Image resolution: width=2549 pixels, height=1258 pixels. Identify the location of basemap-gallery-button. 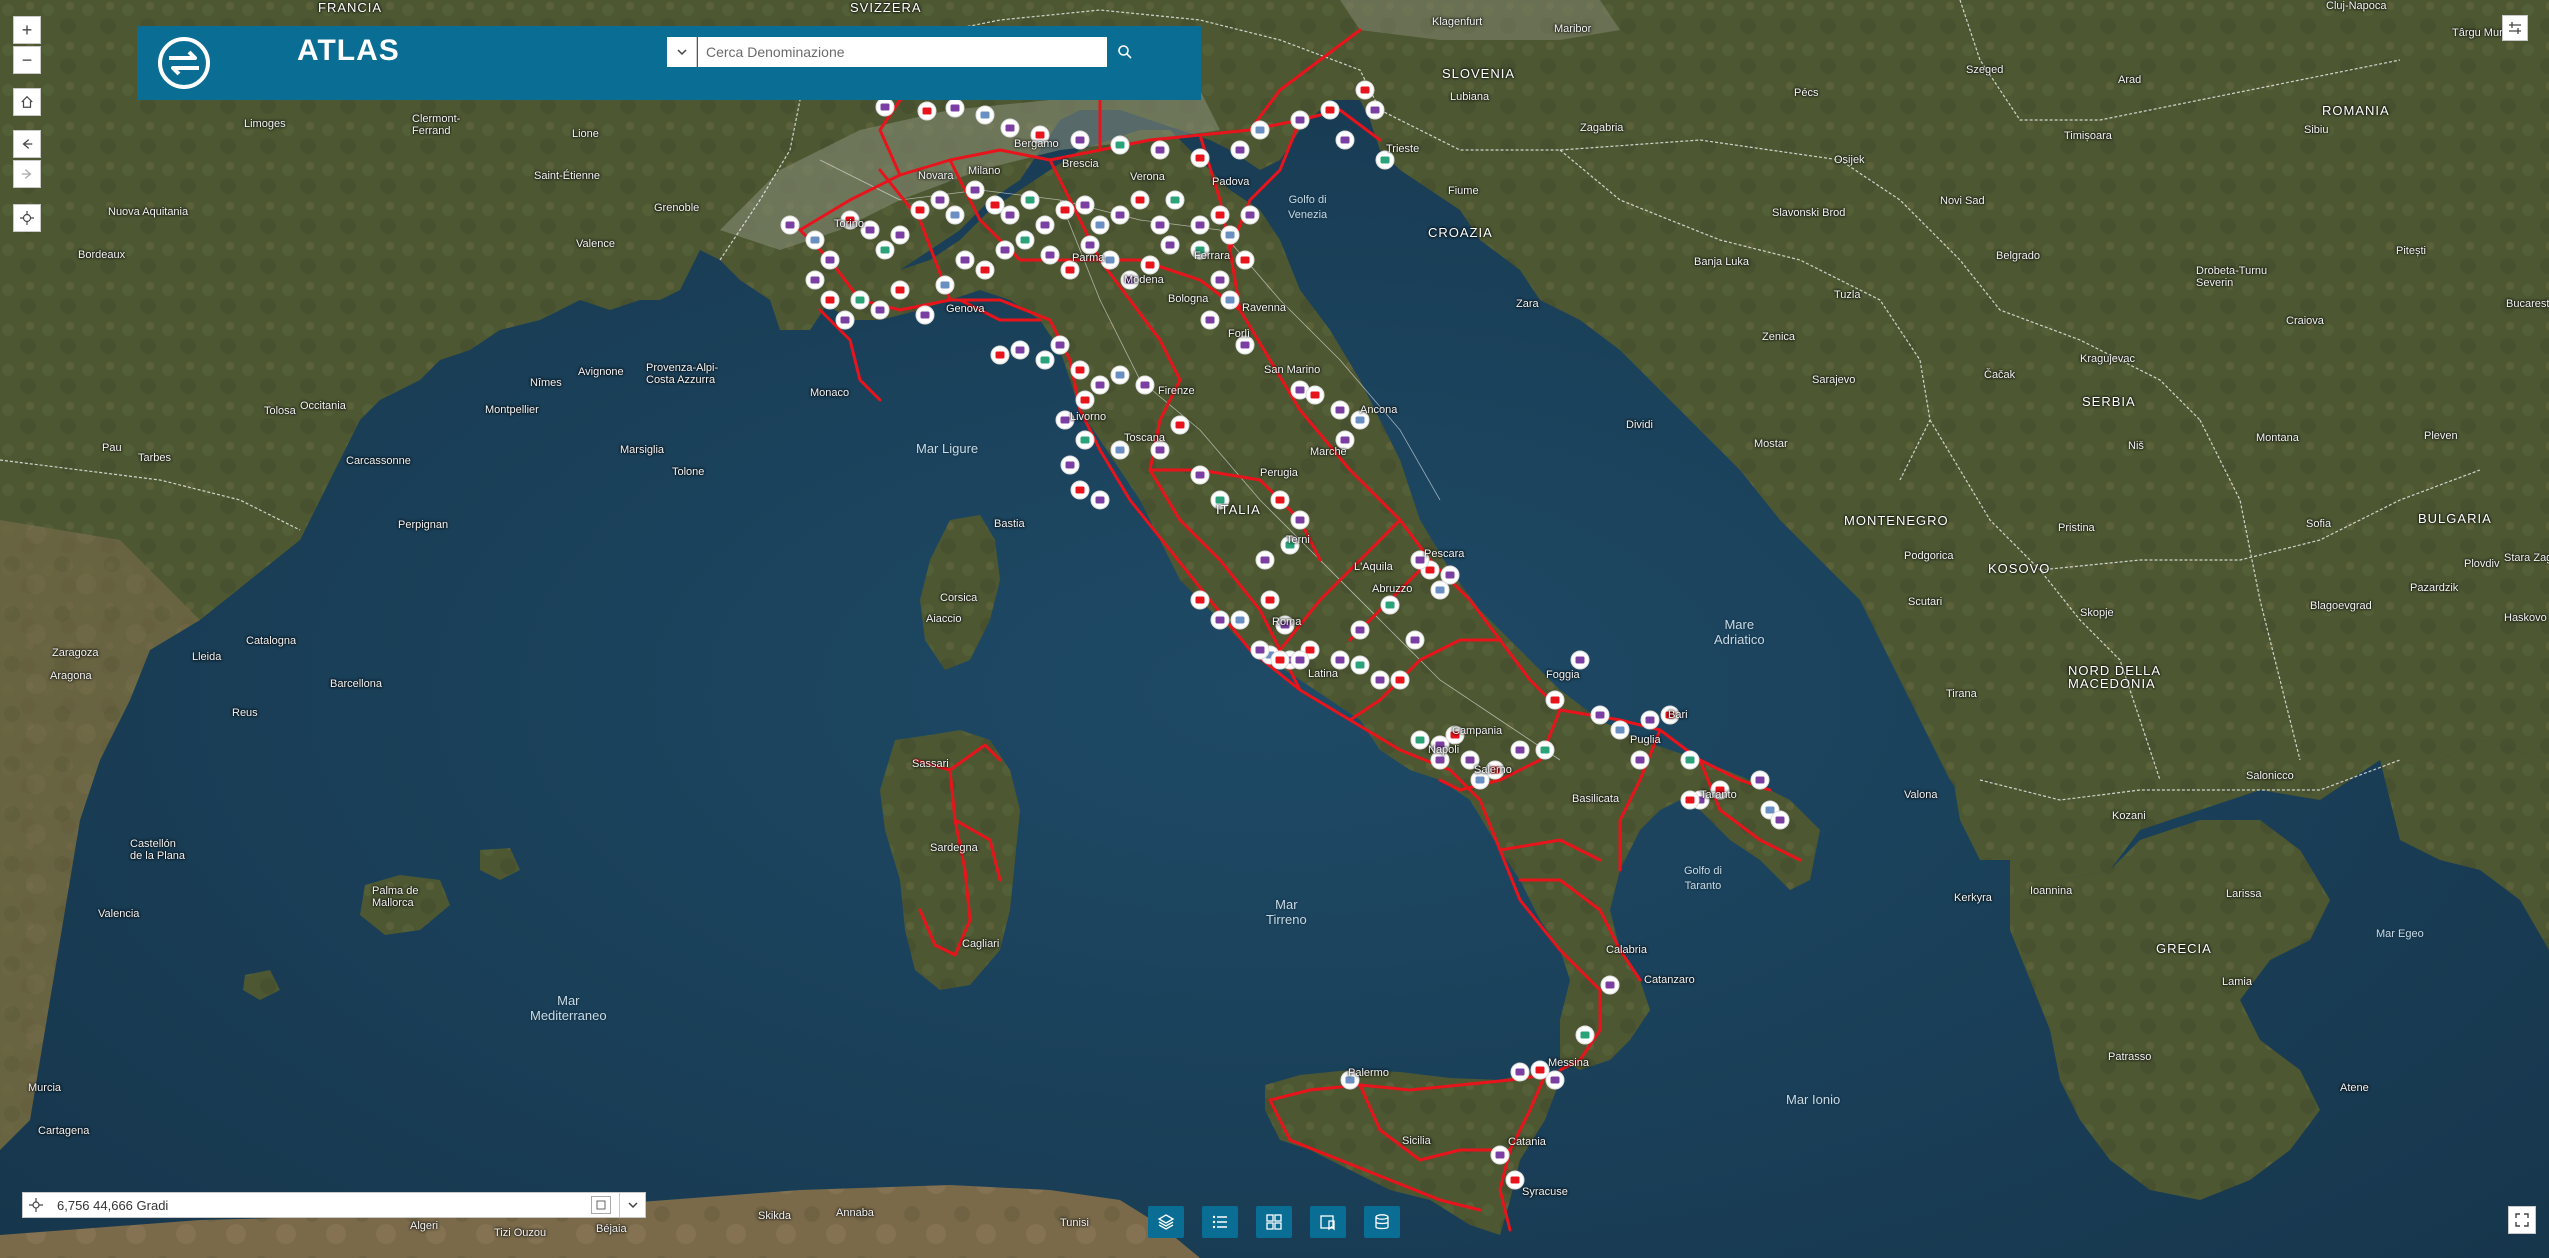
(1274, 1222).